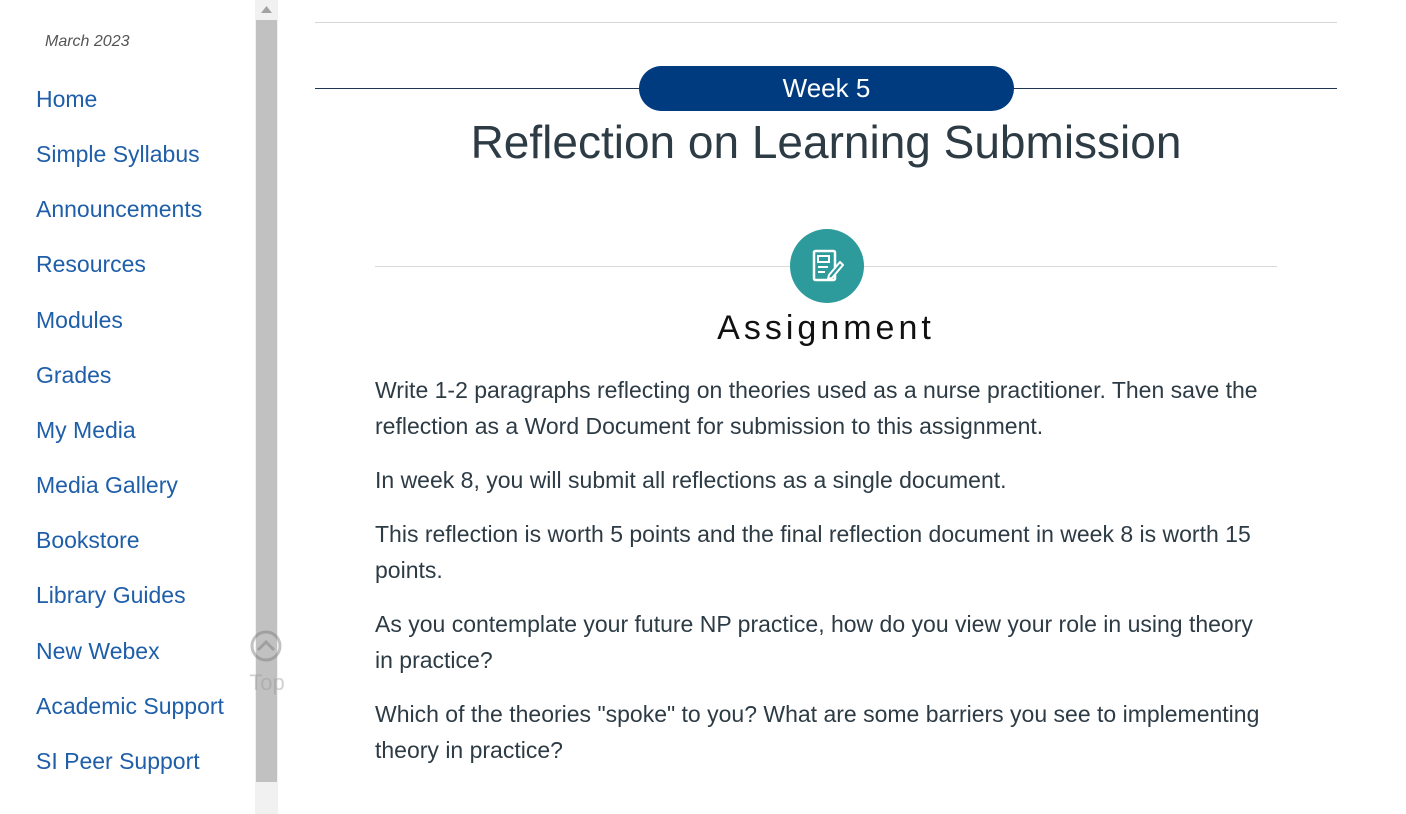 Image resolution: width=1406 pixels, height=814 pixels. I want to click on nav-home: Home, so click(66, 99).